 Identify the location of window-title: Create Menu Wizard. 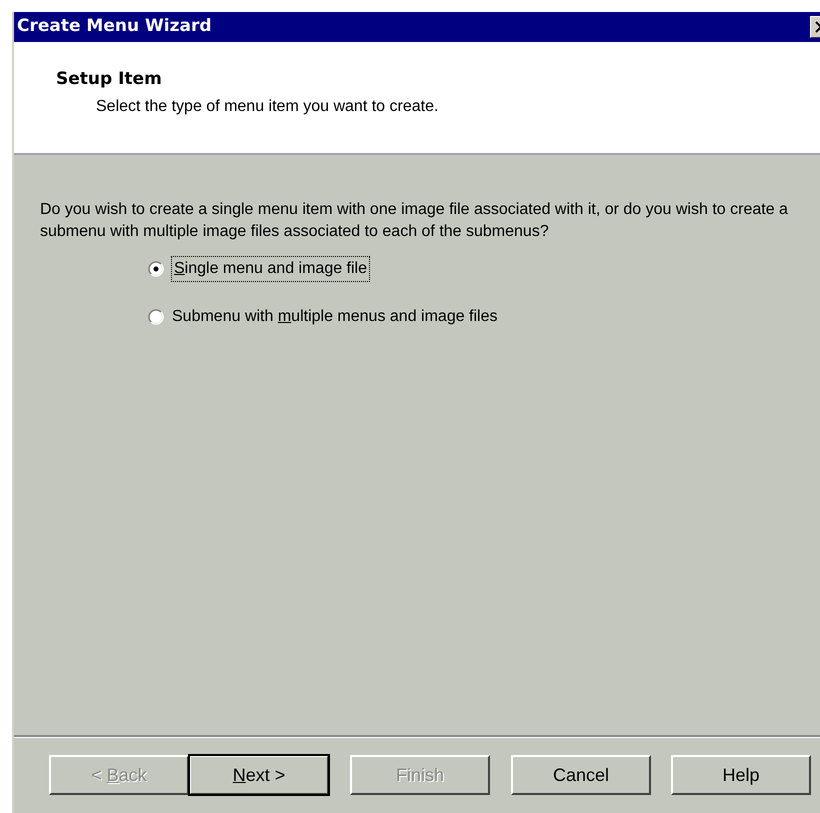
(114, 26).